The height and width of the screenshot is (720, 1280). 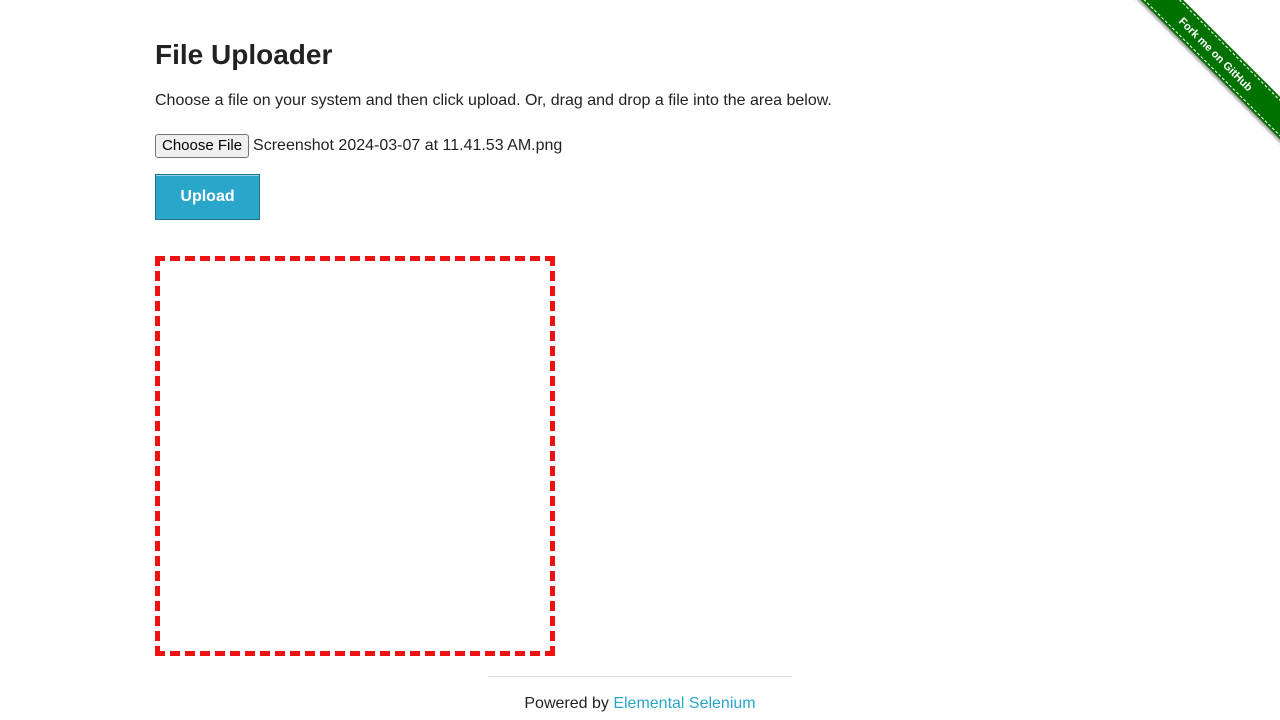 What do you see at coordinates (1205, 70) in the screenshot?
I see `fork-me-on-github-ribbon: Fork me on GitHub` at bounding box center [1205, 70].